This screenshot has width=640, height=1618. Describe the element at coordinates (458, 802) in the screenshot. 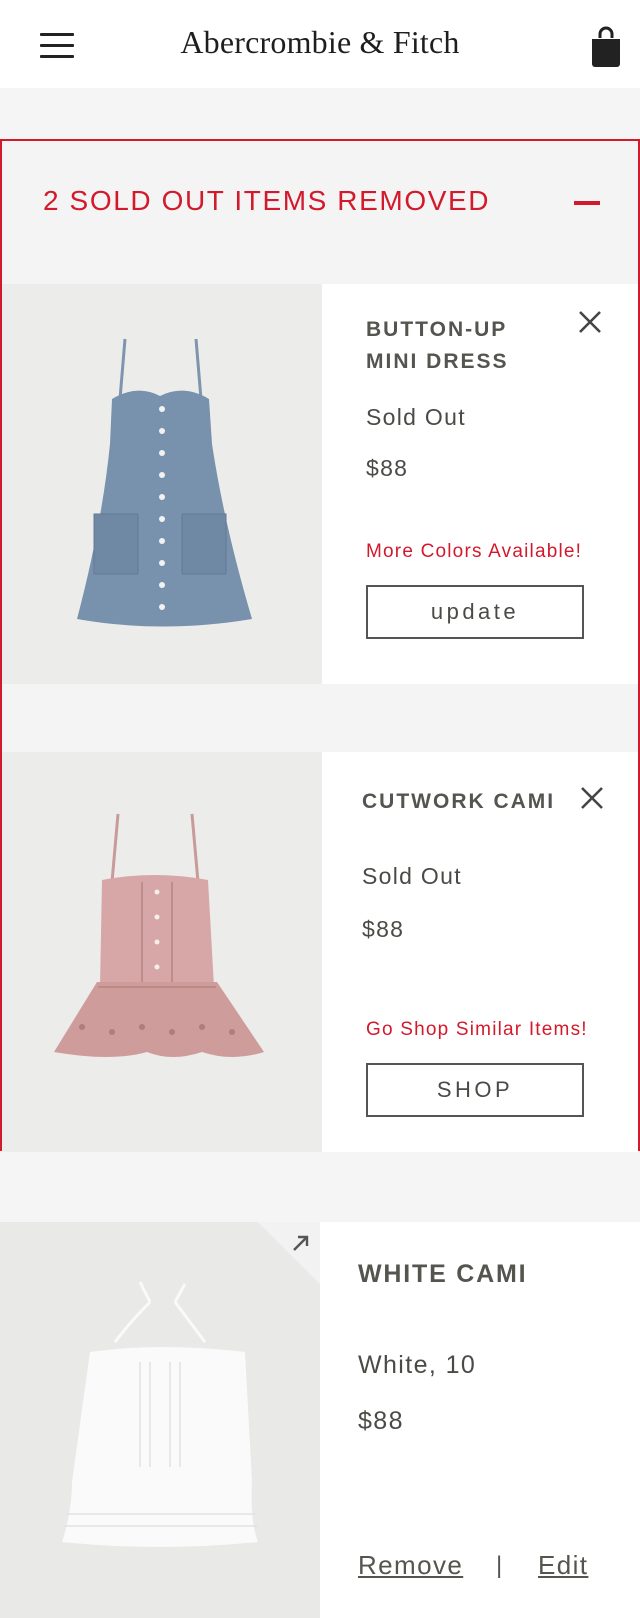

I see `product-name: CUTWORK CAMI` at that location.